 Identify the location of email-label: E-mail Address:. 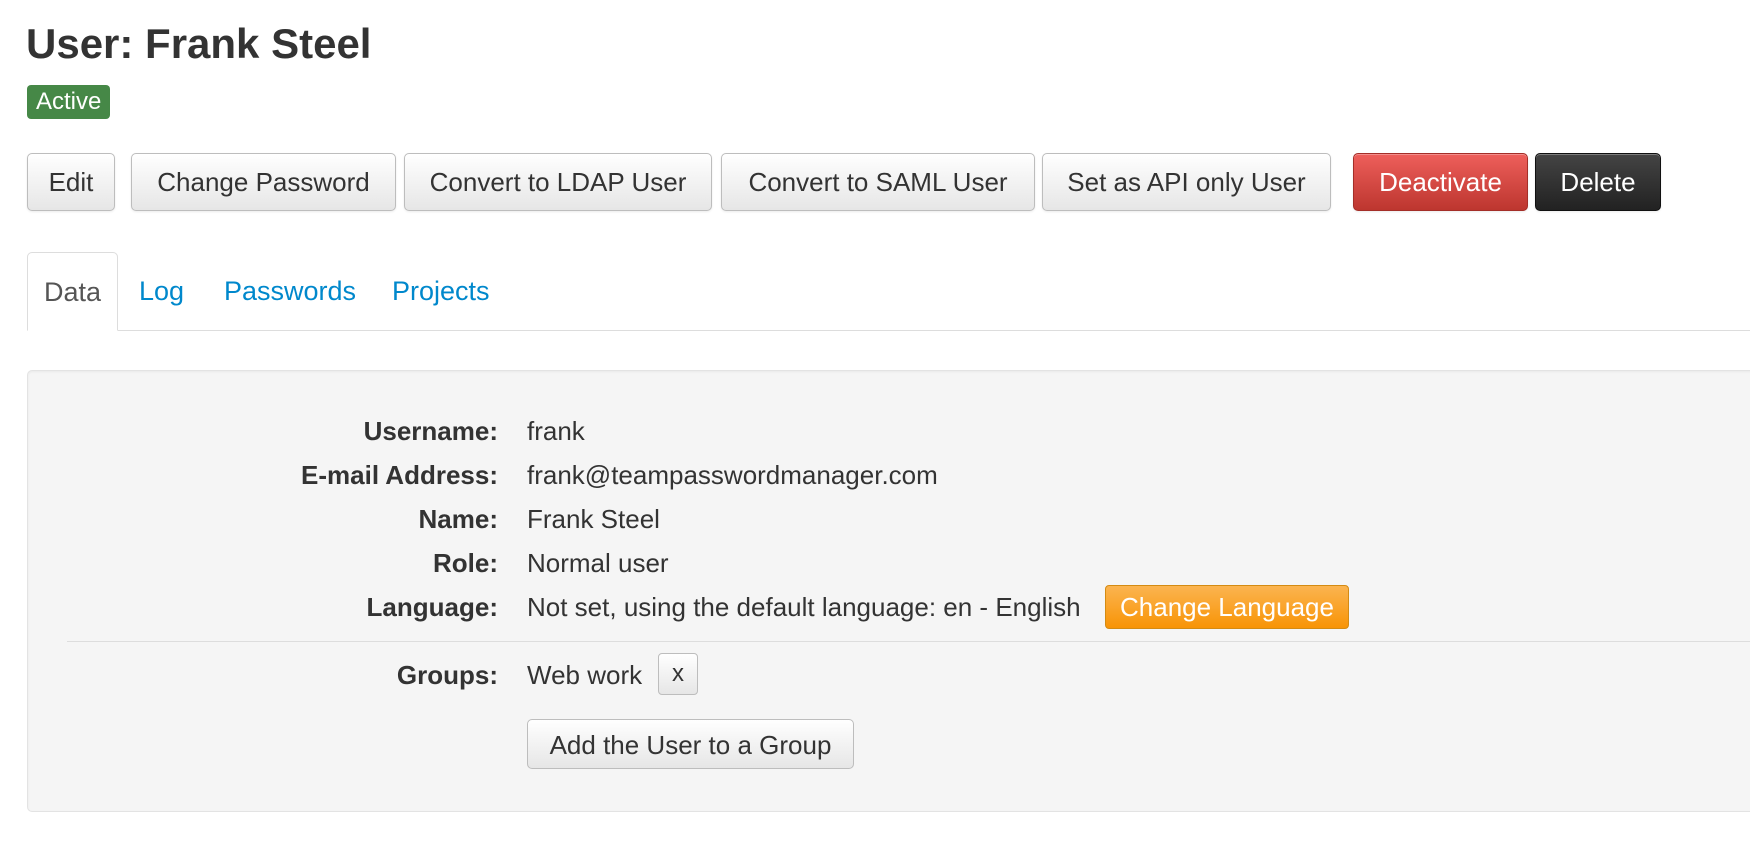
(399, 475).